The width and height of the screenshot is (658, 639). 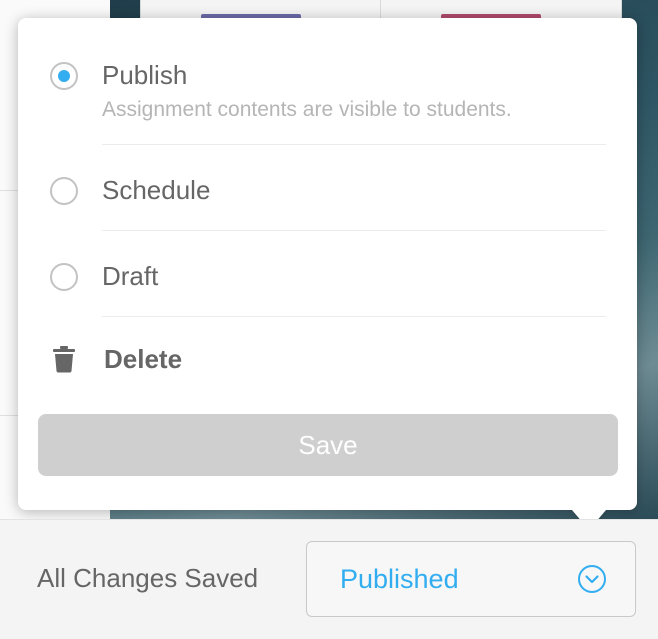 I want to click on save-status-text: All Changes Saved, so click(x=148, y=578).